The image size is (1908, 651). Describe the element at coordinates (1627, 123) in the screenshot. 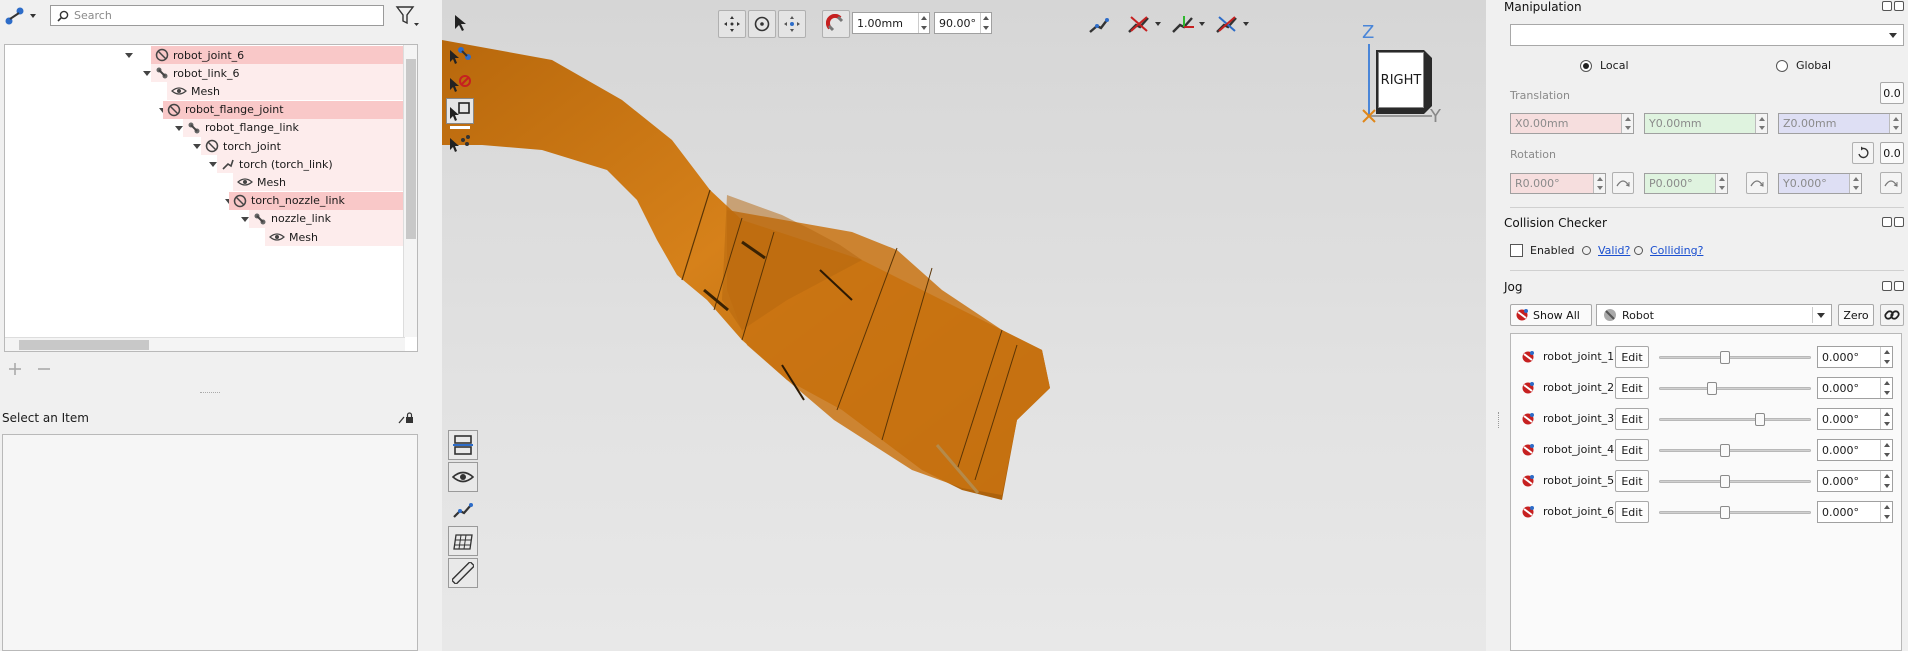

I see `translation-x-spinner` at that location.